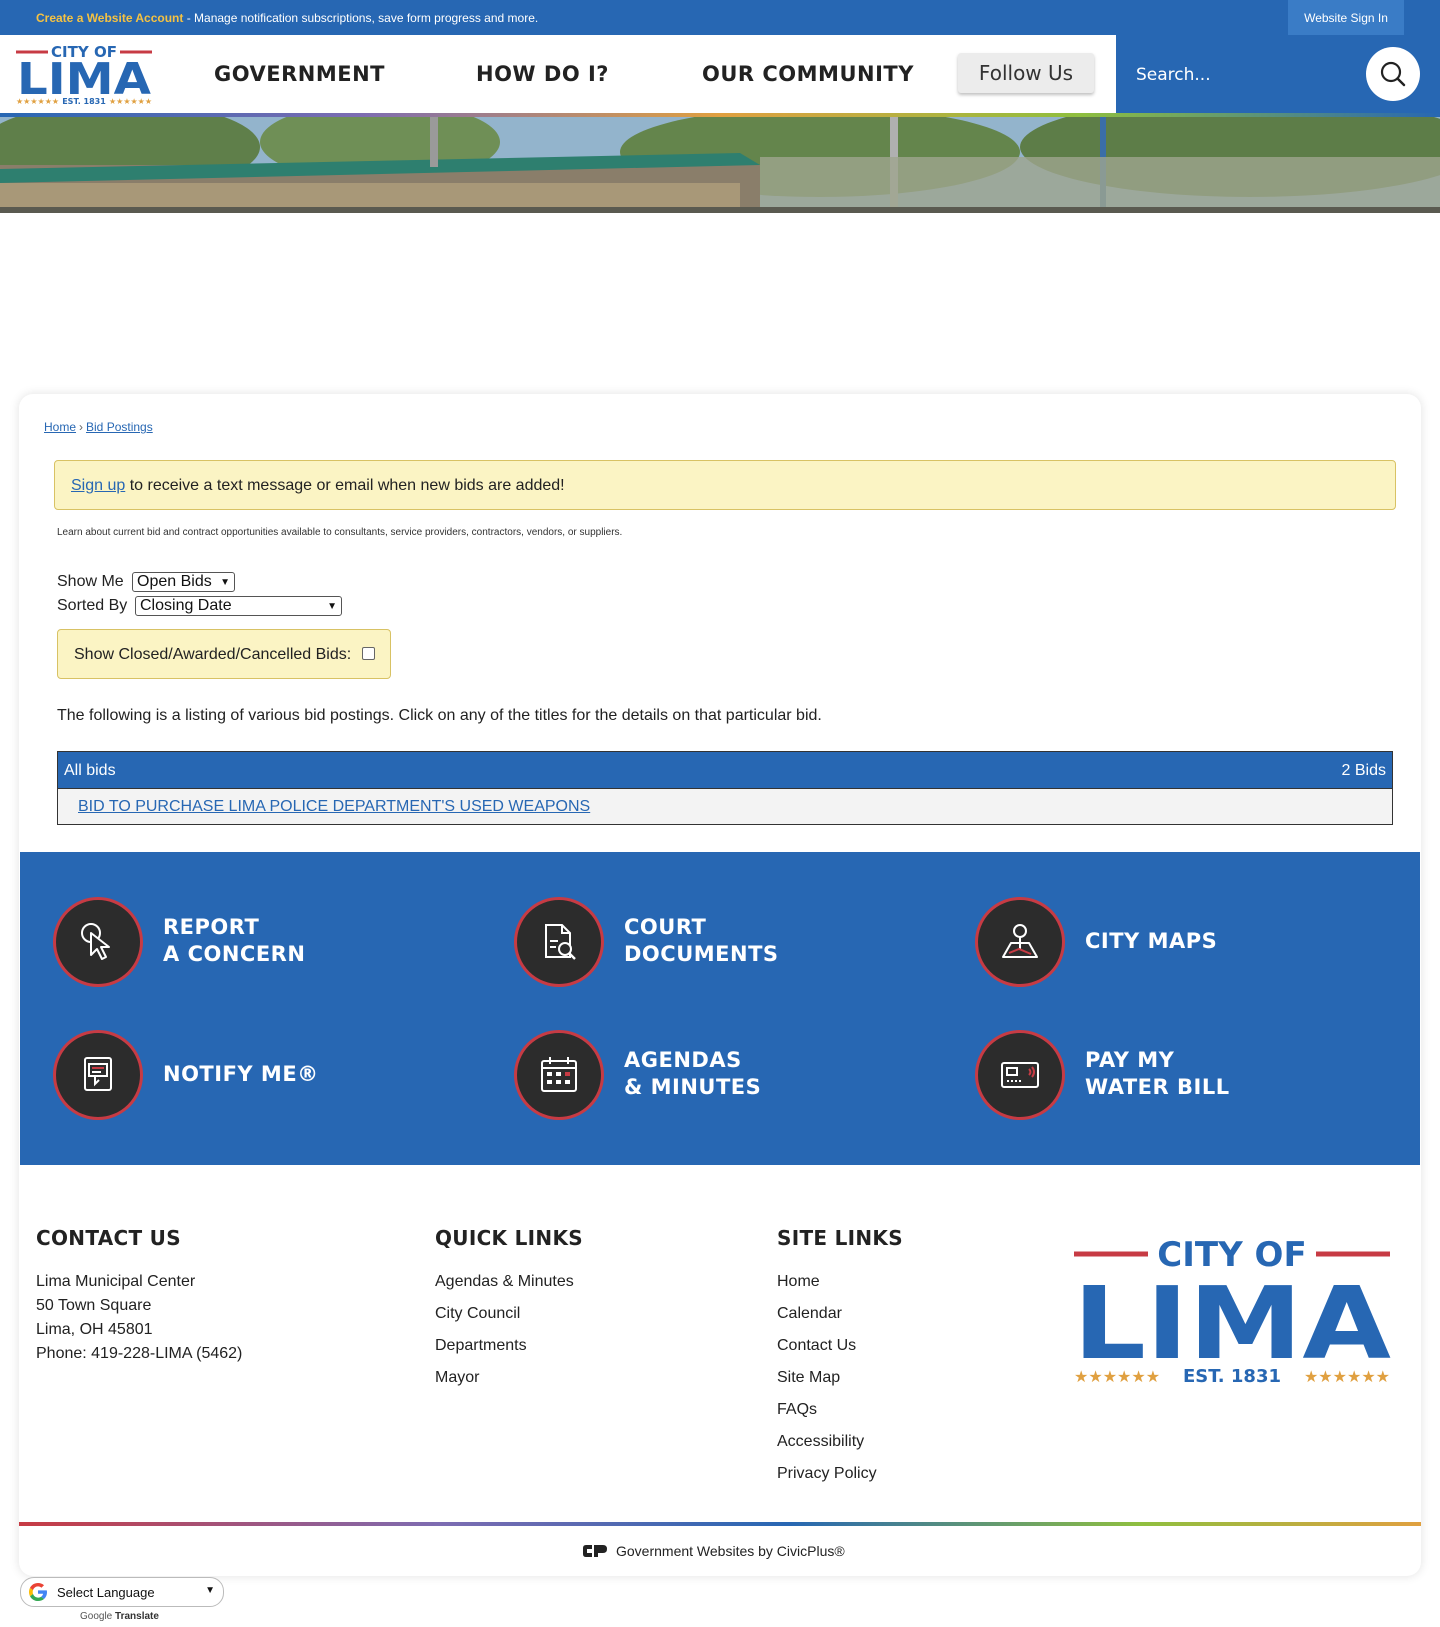 Image resolution: width=1440 pixels, height=1627 pixels. What do you see at coordinates (98, 485) in the screenshot?
I see `sign-up-link: Sign up` at bounding box center [98, 485].